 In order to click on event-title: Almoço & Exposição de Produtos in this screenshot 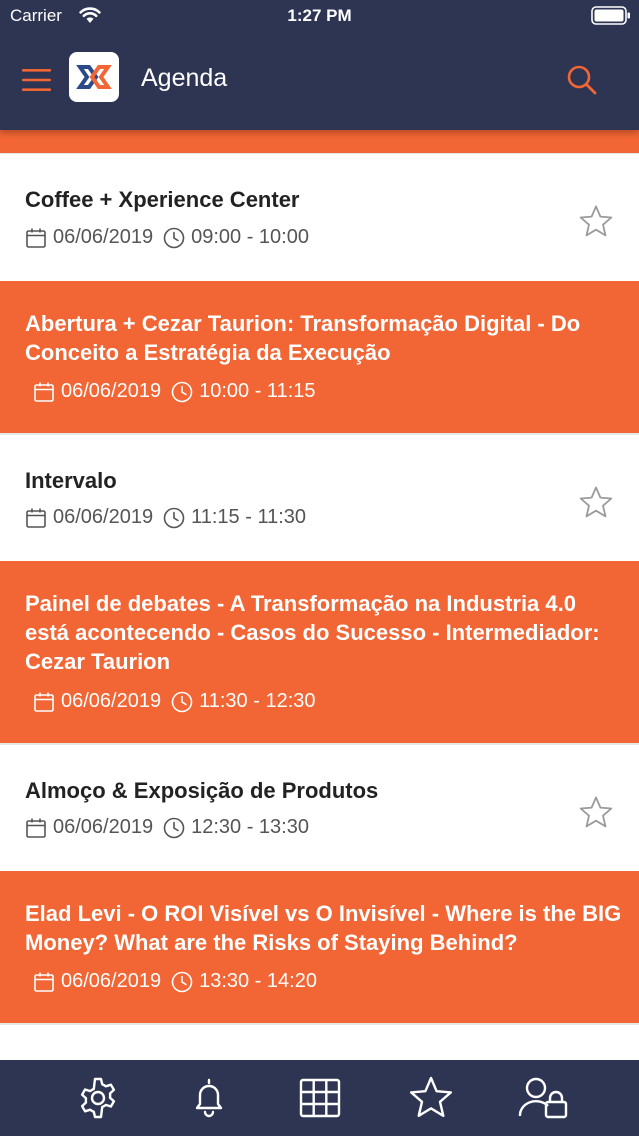, I will do `click(202, 790)`.